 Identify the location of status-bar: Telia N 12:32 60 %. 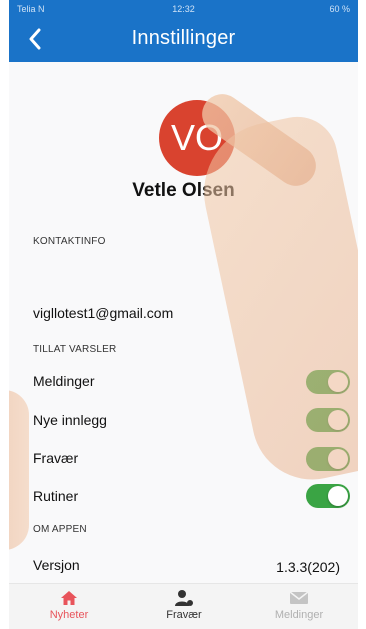
(183, 9).